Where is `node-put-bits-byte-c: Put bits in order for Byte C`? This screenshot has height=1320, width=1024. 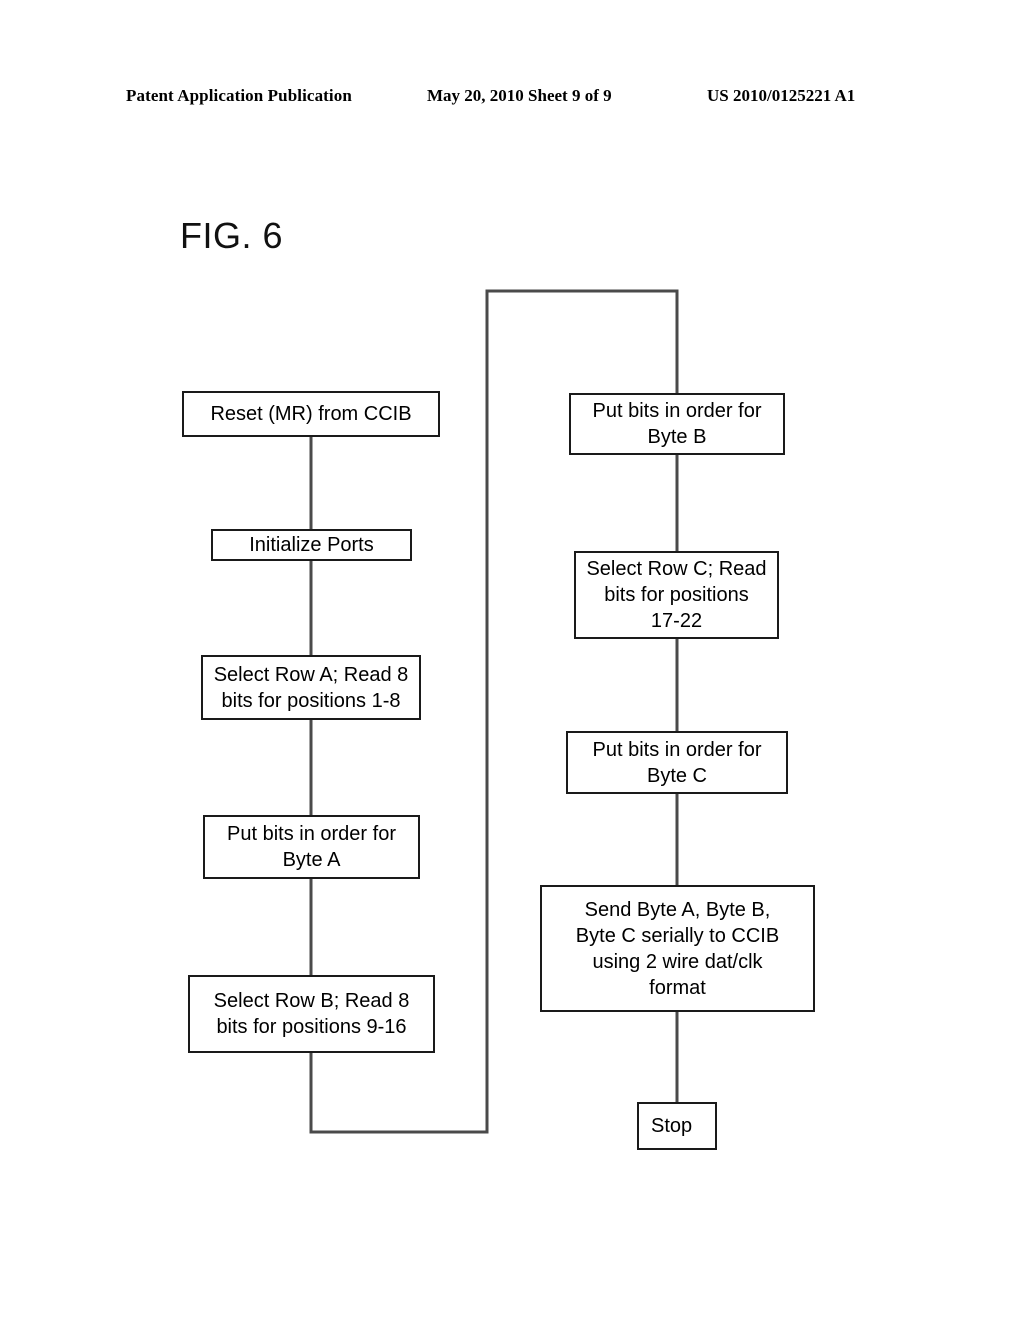 node-put-bits-byte-c: Put bits in order for Byte C is located at coordinates (677, 762).